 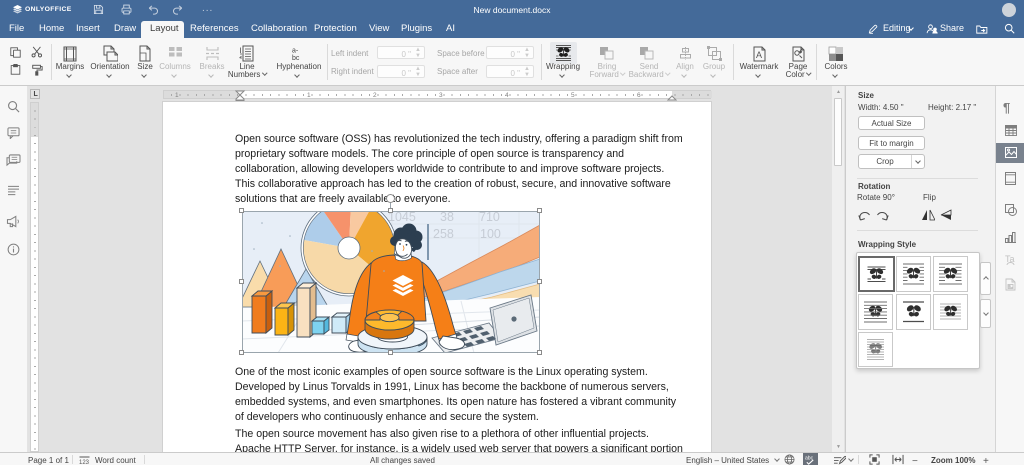 What do you see at coordinates (296, 58) in the screenshot?
I see `svg-text: bc` at bounding box center [296, 58].